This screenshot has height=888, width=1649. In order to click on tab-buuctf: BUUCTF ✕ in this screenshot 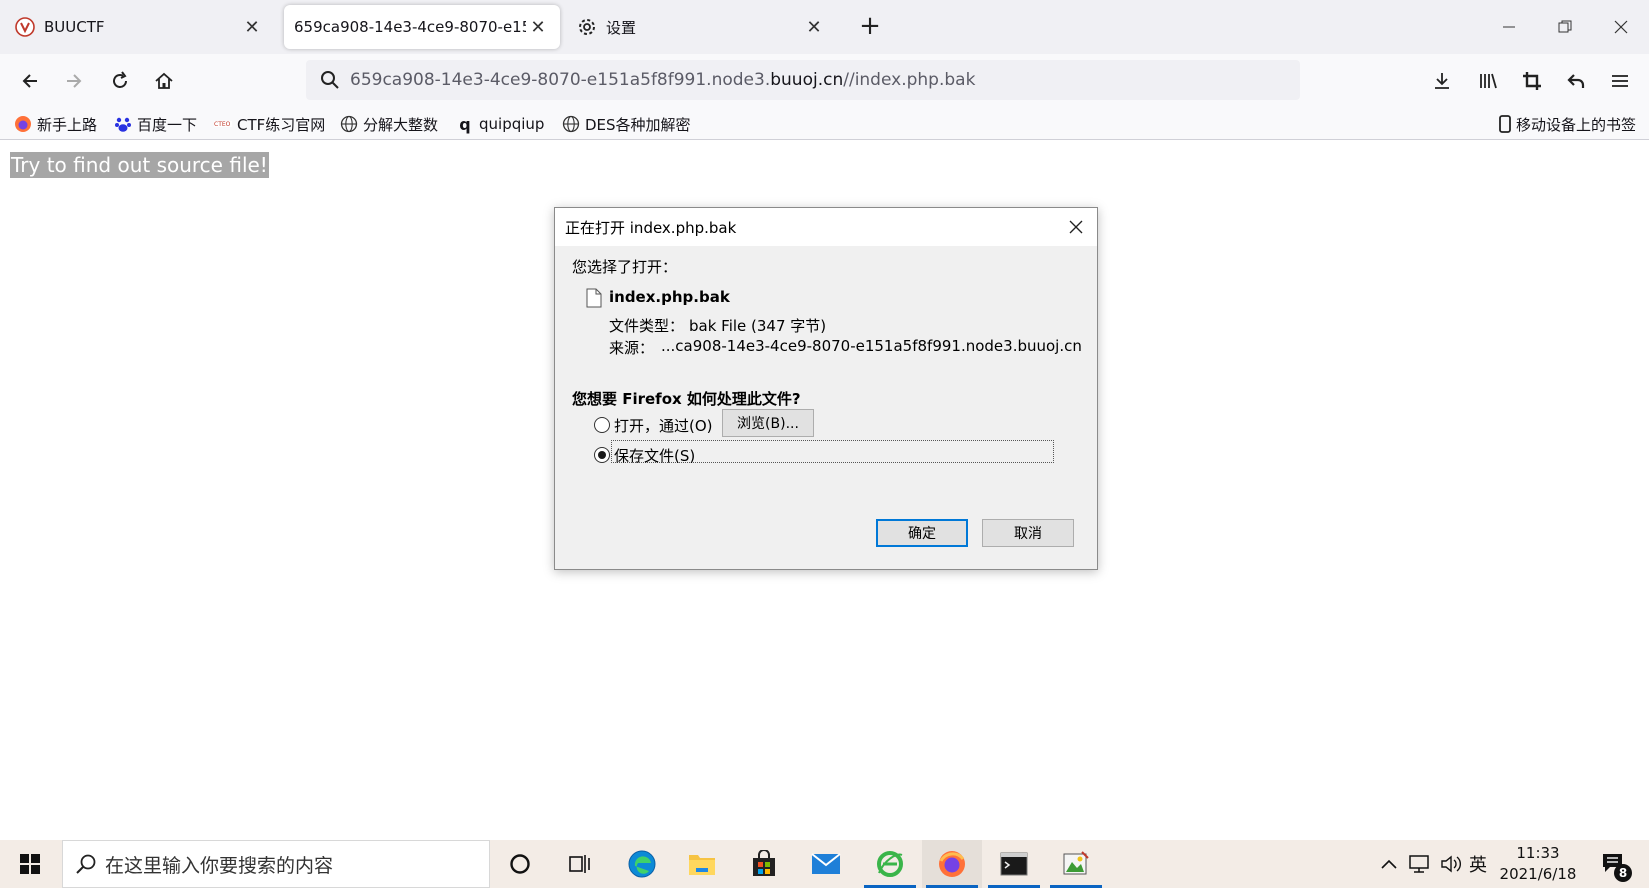, I will do `click(139, 27)`.